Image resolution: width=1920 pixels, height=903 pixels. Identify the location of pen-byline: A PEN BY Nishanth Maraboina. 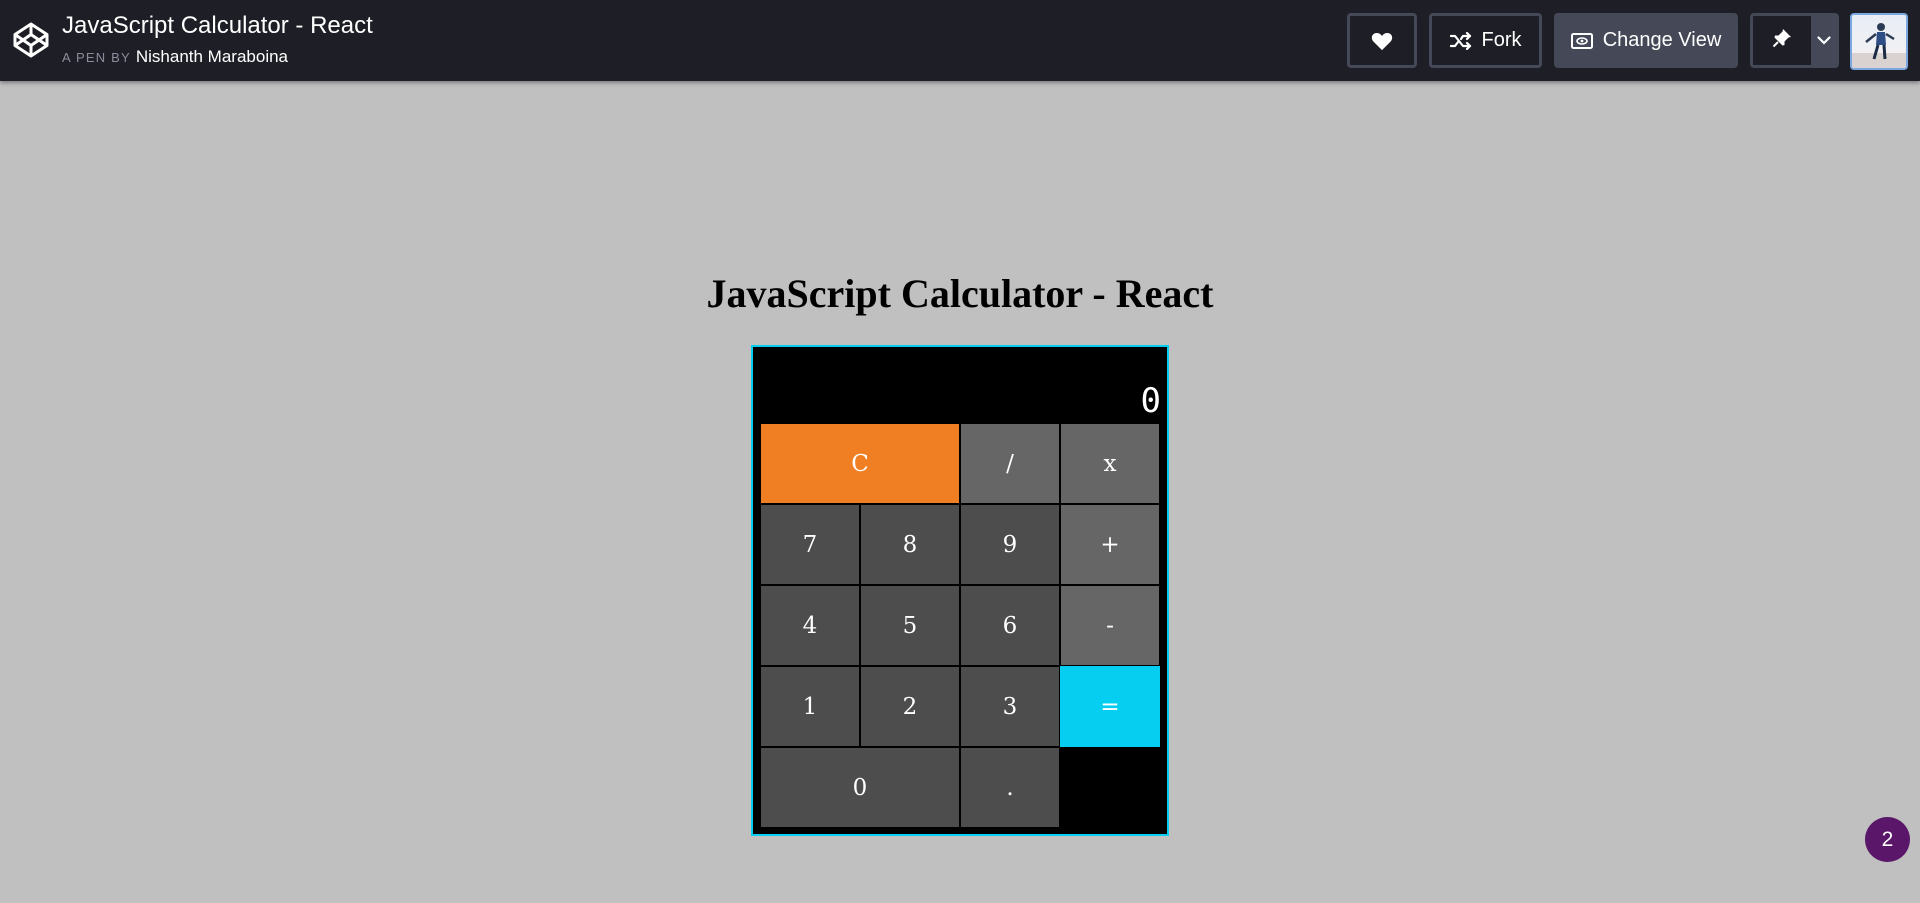
(175, 57).